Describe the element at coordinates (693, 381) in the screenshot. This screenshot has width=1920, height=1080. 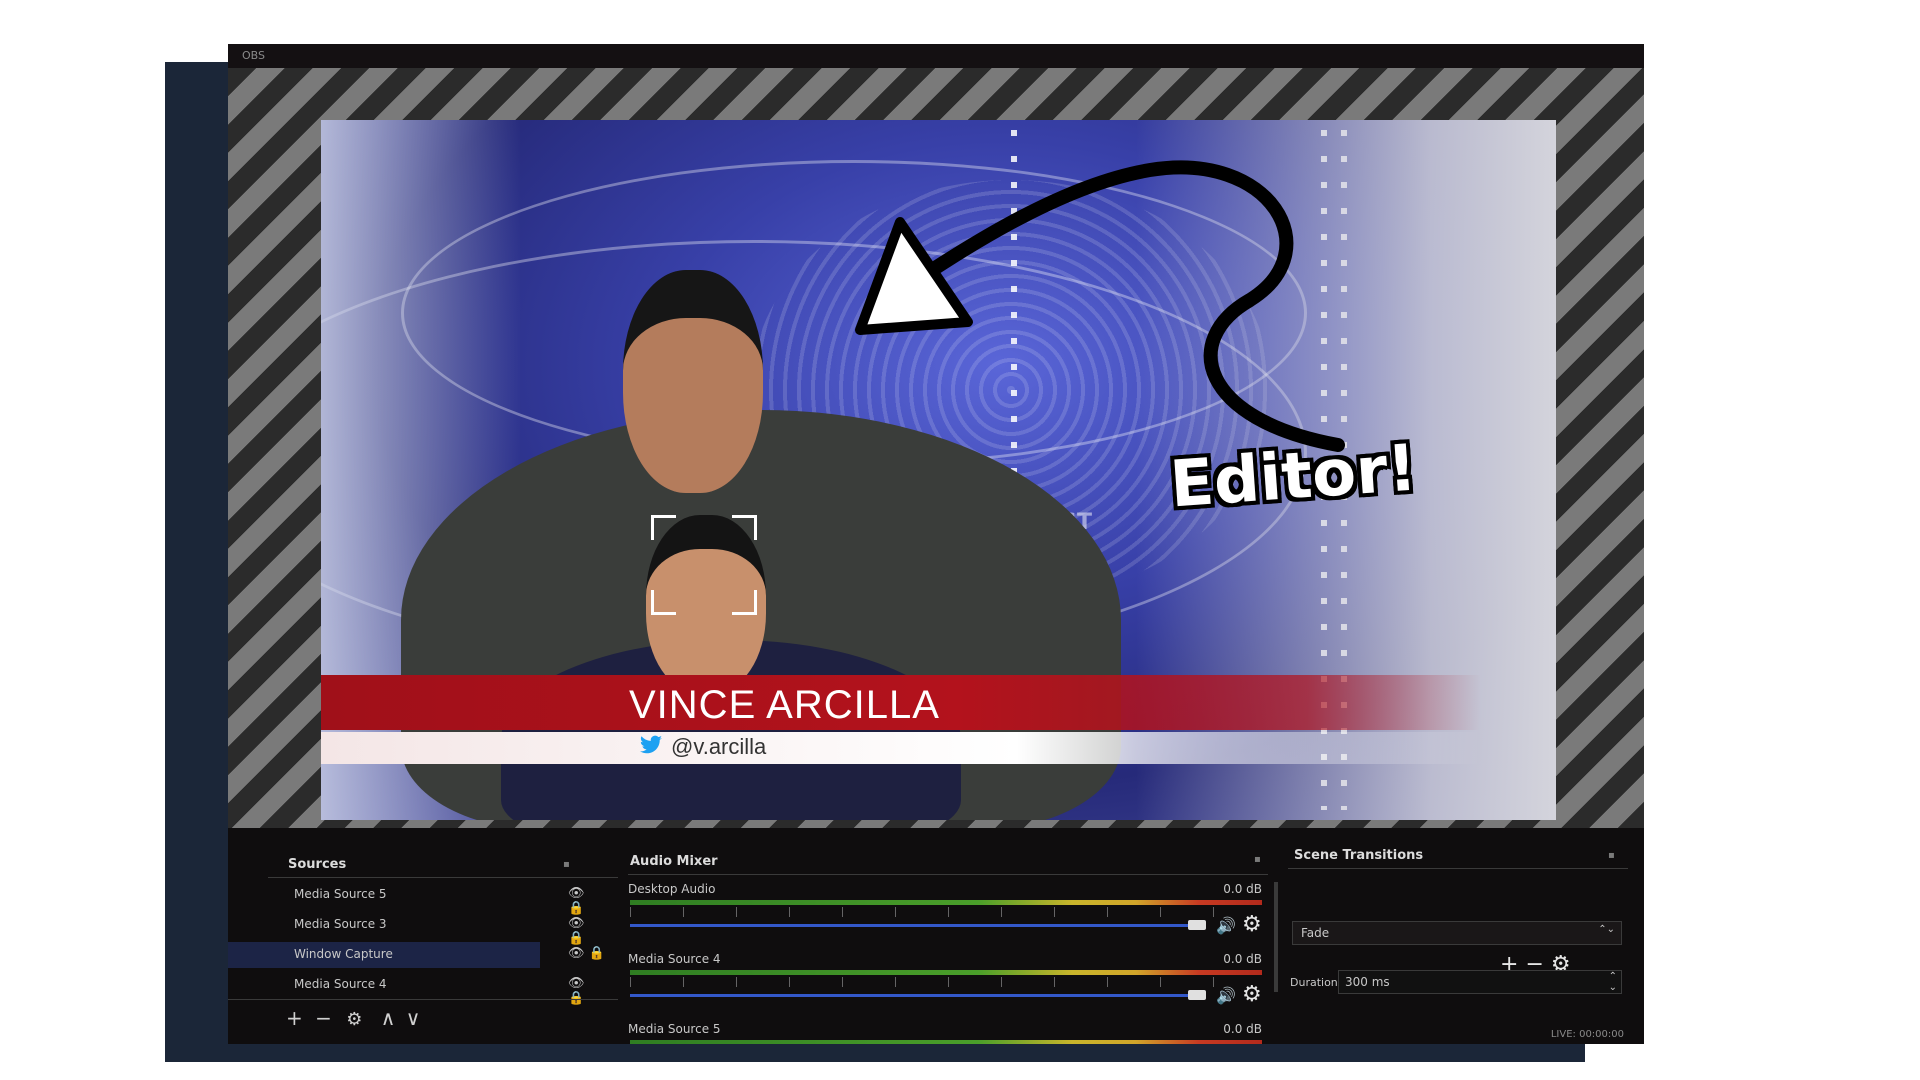
I see `person-back-head` at that location.